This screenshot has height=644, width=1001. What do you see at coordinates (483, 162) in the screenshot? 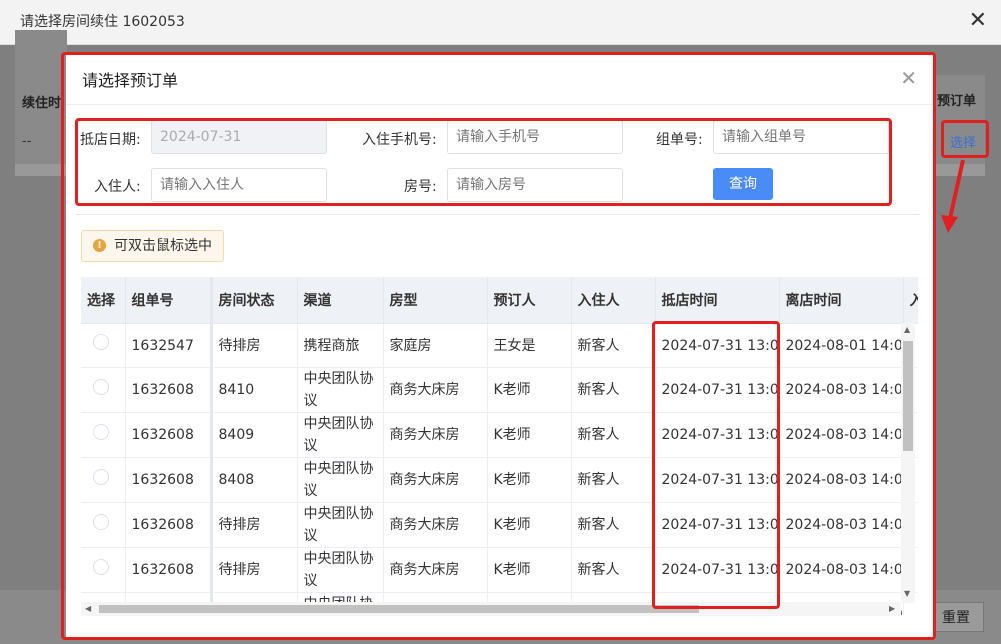
I see `highlight-form-box` at bounding box center [483, 162].